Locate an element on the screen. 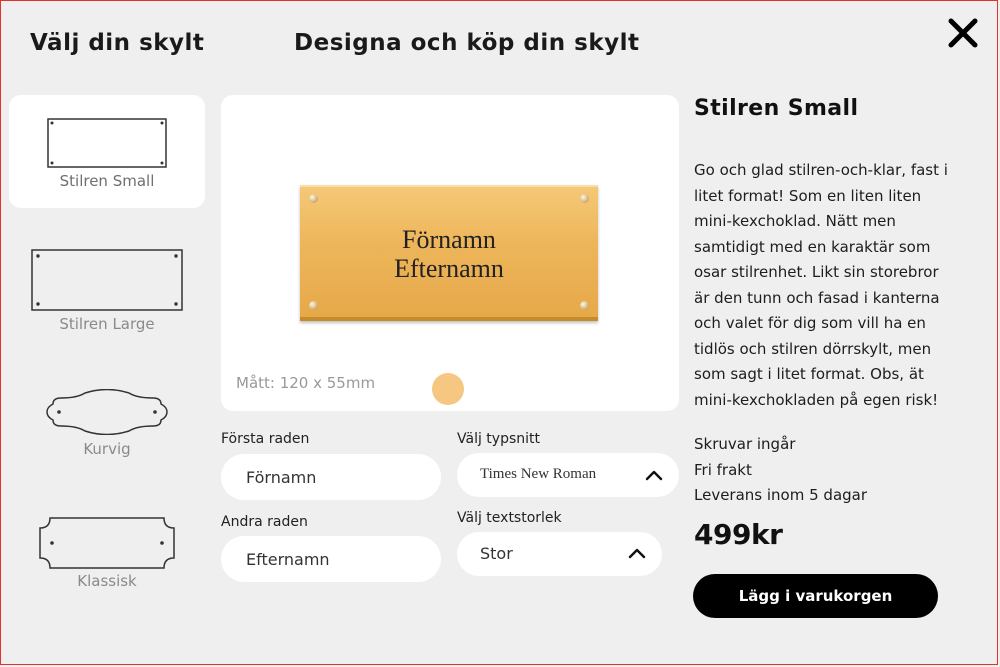 This screenshot has height=667, width=1000. second-row-field is located at coordinates (331, 559).